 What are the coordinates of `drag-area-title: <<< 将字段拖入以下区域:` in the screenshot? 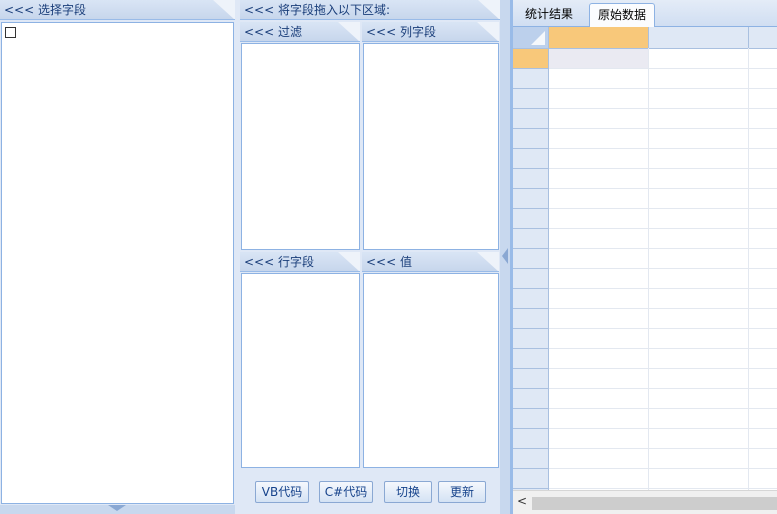 It's located at (317, 10).